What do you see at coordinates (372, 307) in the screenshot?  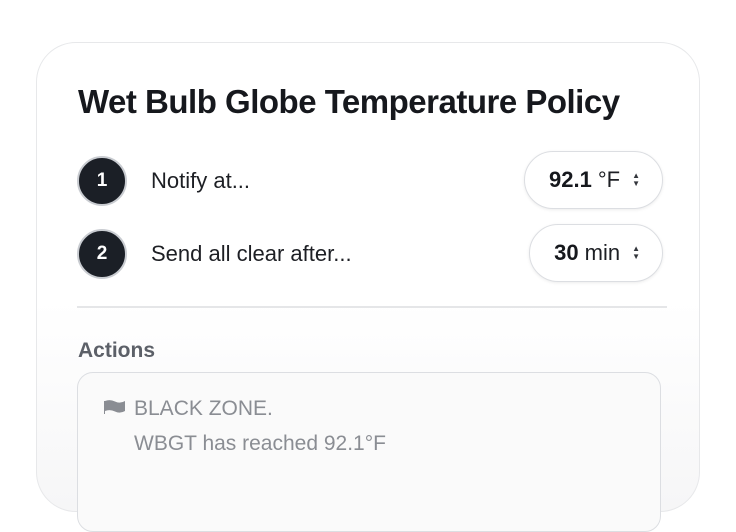 I see `section-divider` at bounding box center [372, 307].